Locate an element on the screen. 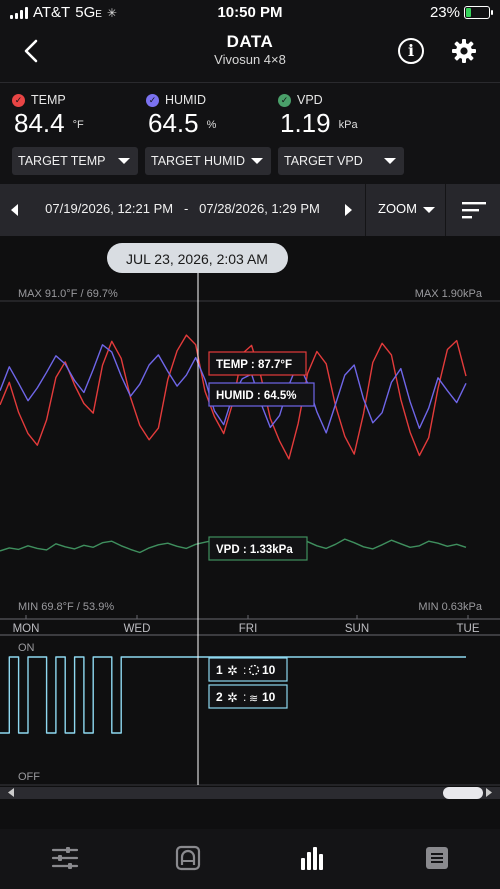  humid-value: 64.5 is located at coordinates (173, 123).